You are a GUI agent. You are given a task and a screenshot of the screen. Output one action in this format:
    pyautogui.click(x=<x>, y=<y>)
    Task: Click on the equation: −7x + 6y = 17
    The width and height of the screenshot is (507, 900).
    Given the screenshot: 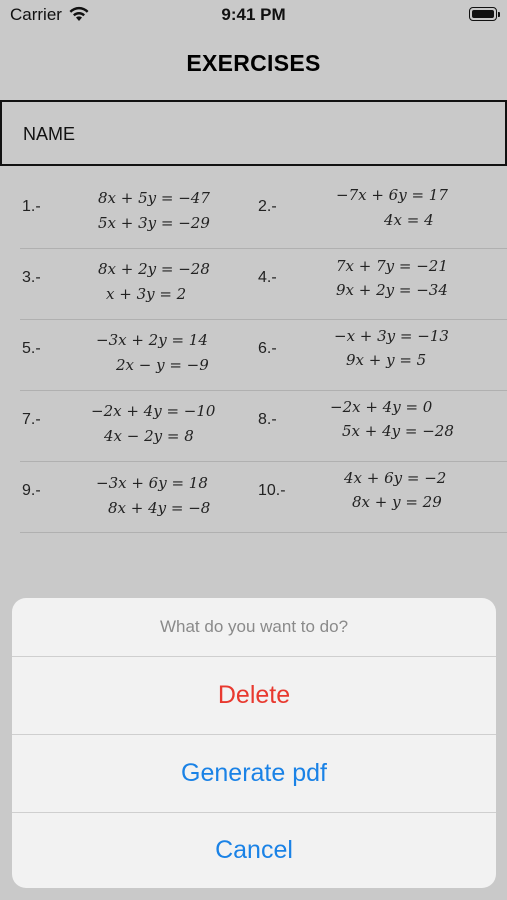 What is the action you would take?
    pyautogui.click(x=392, y=195)
    